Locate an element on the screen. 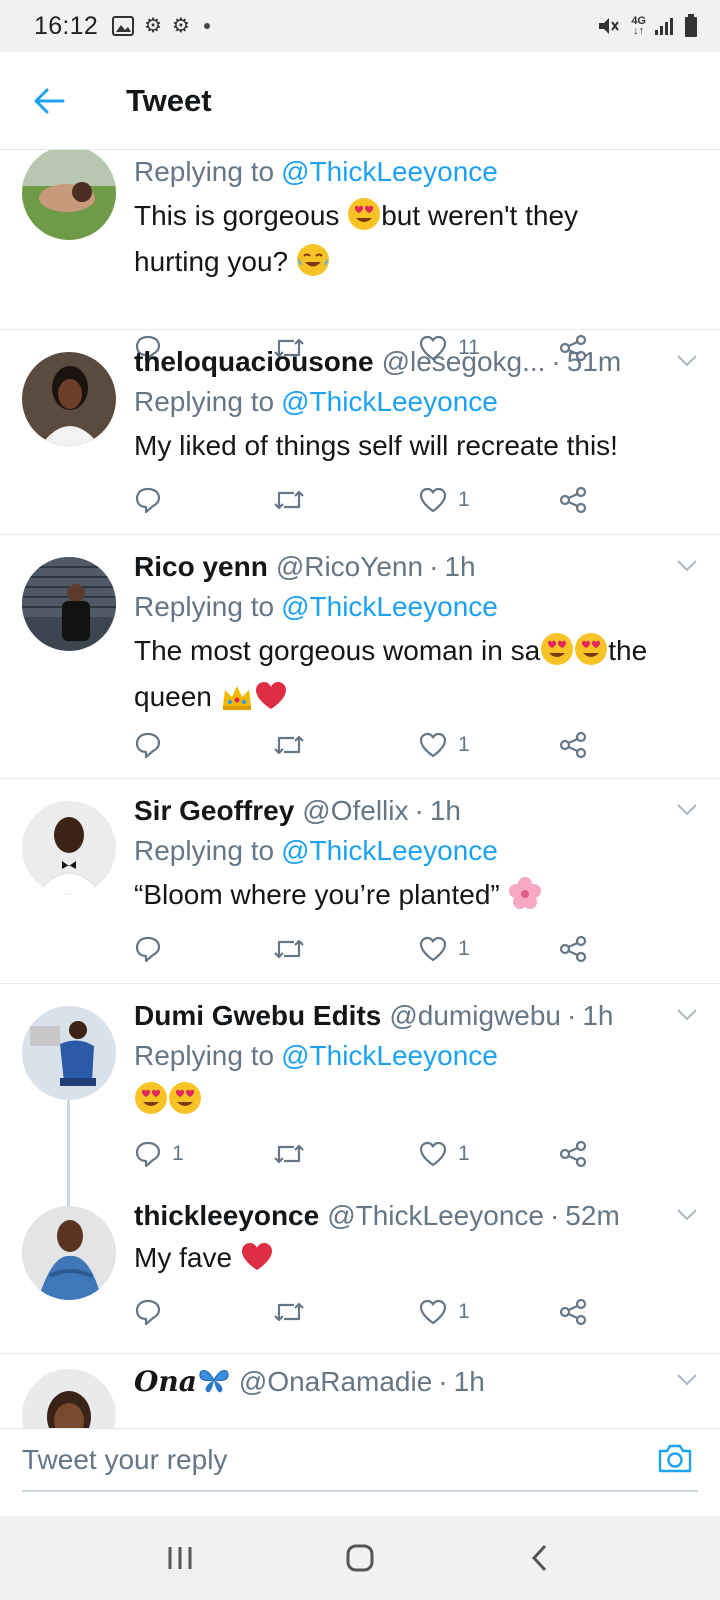 The height and width of the screenshot is (1600, 720). share-icon is located at coordinates (573, 949).